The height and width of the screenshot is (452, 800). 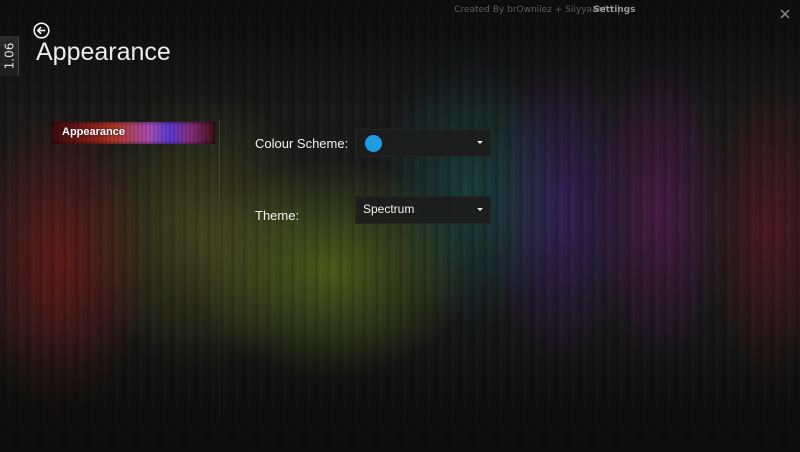 What do you see at coordinates (103, 52) in the screenshot?
I see `page-title: Appearance` at bounding box center [103, 52].